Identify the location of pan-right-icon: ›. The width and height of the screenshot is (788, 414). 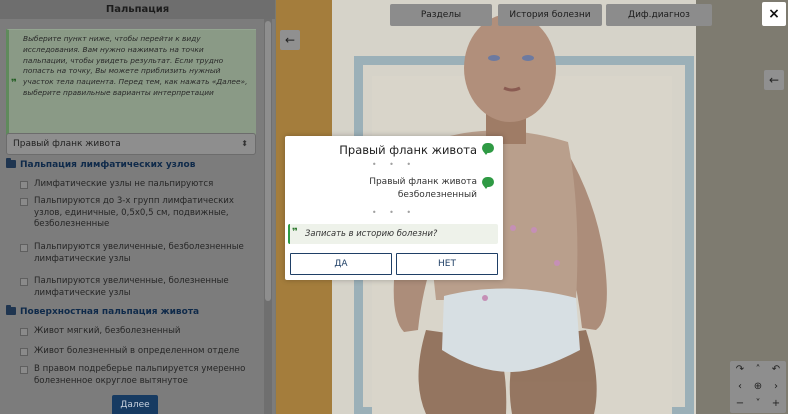
(776, 387).